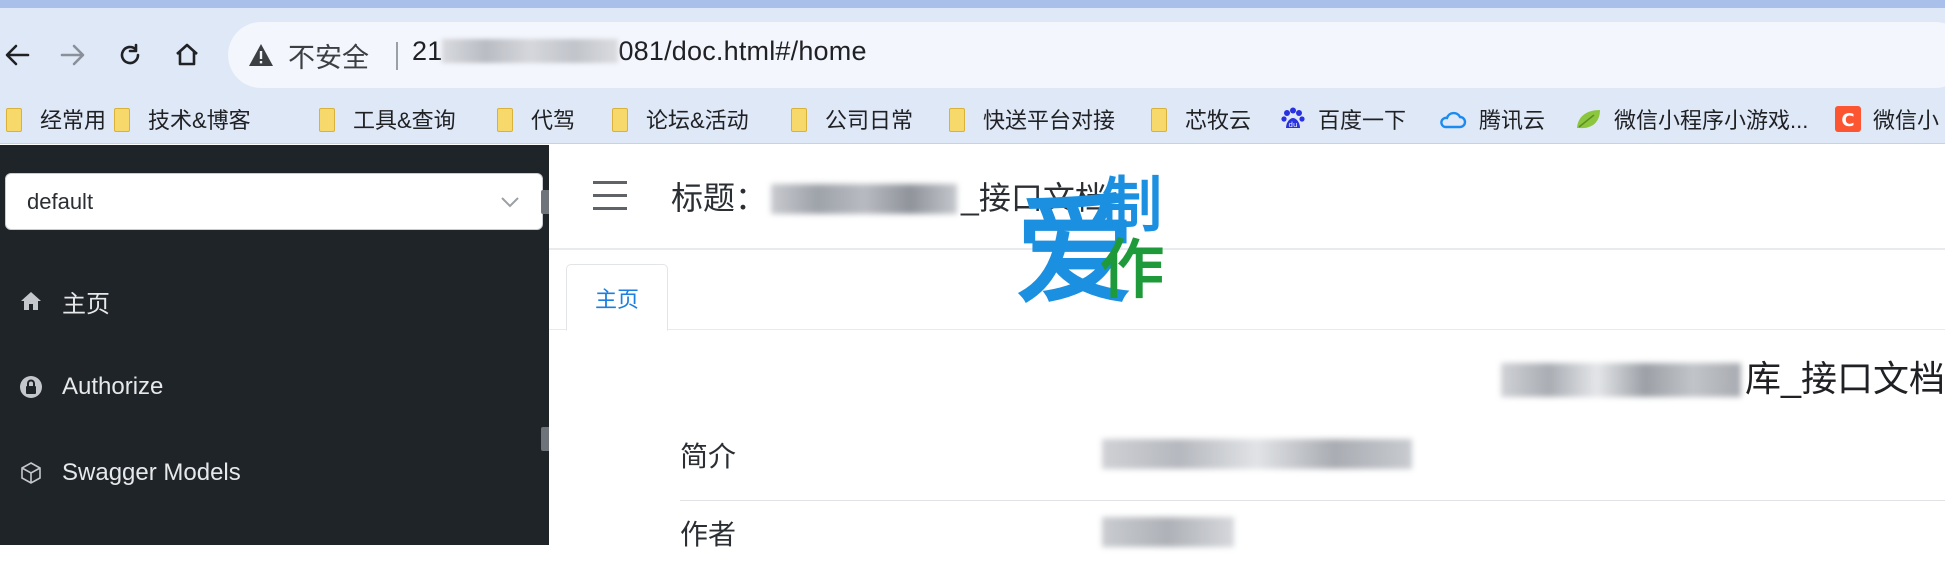 Image resolution: width=1945 pixels, height=583 pixels. Describe the element at coordinates (151, 472) in the screenshot. I see `sidebar-item-label: Swagger Models` at that location.